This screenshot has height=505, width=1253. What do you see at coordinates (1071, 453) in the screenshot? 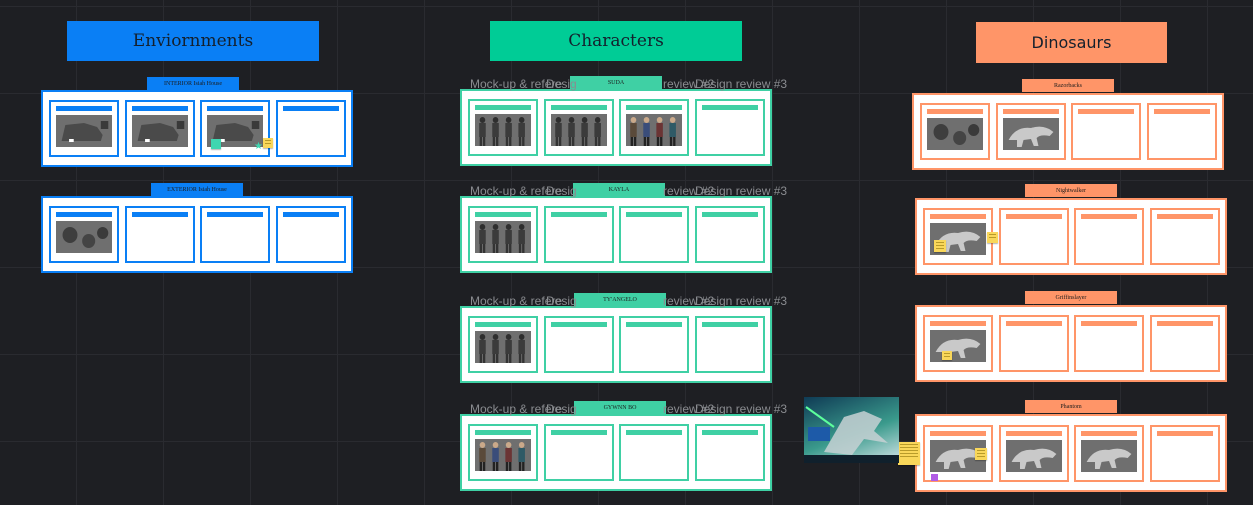
I see `dinosaur-3-frame` at bounding box center [1071, 453].